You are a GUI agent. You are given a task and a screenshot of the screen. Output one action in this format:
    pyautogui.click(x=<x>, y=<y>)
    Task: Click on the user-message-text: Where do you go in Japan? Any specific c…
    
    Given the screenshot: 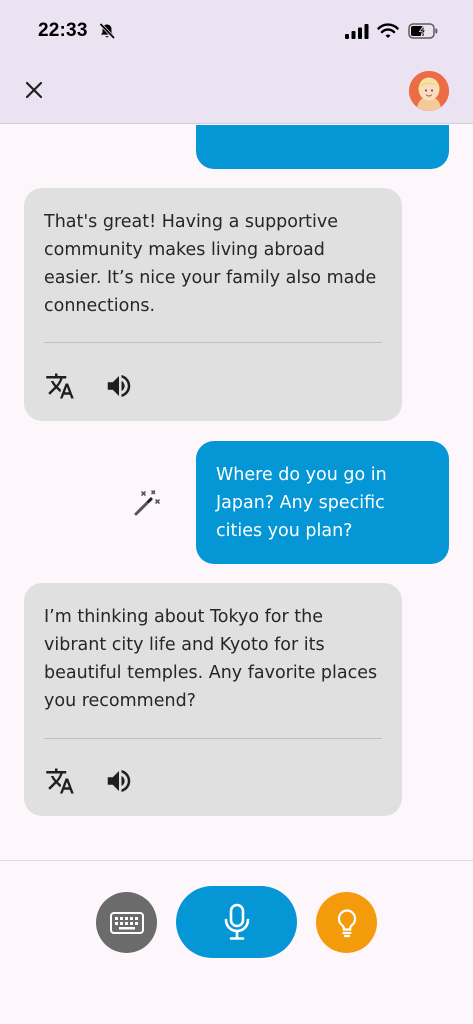 What is the action you would take?
    pyautogui.click(x=301, y=503)
    